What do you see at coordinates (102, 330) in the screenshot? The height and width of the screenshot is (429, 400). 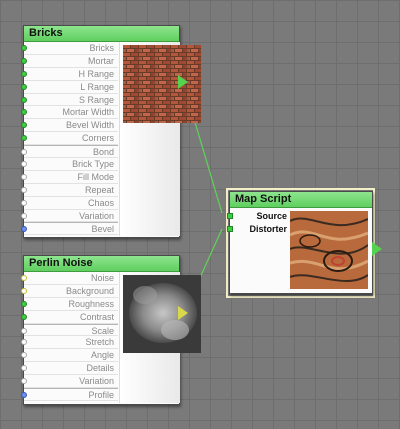 I see `port-label: Scale` at bounding box center [102, 330].